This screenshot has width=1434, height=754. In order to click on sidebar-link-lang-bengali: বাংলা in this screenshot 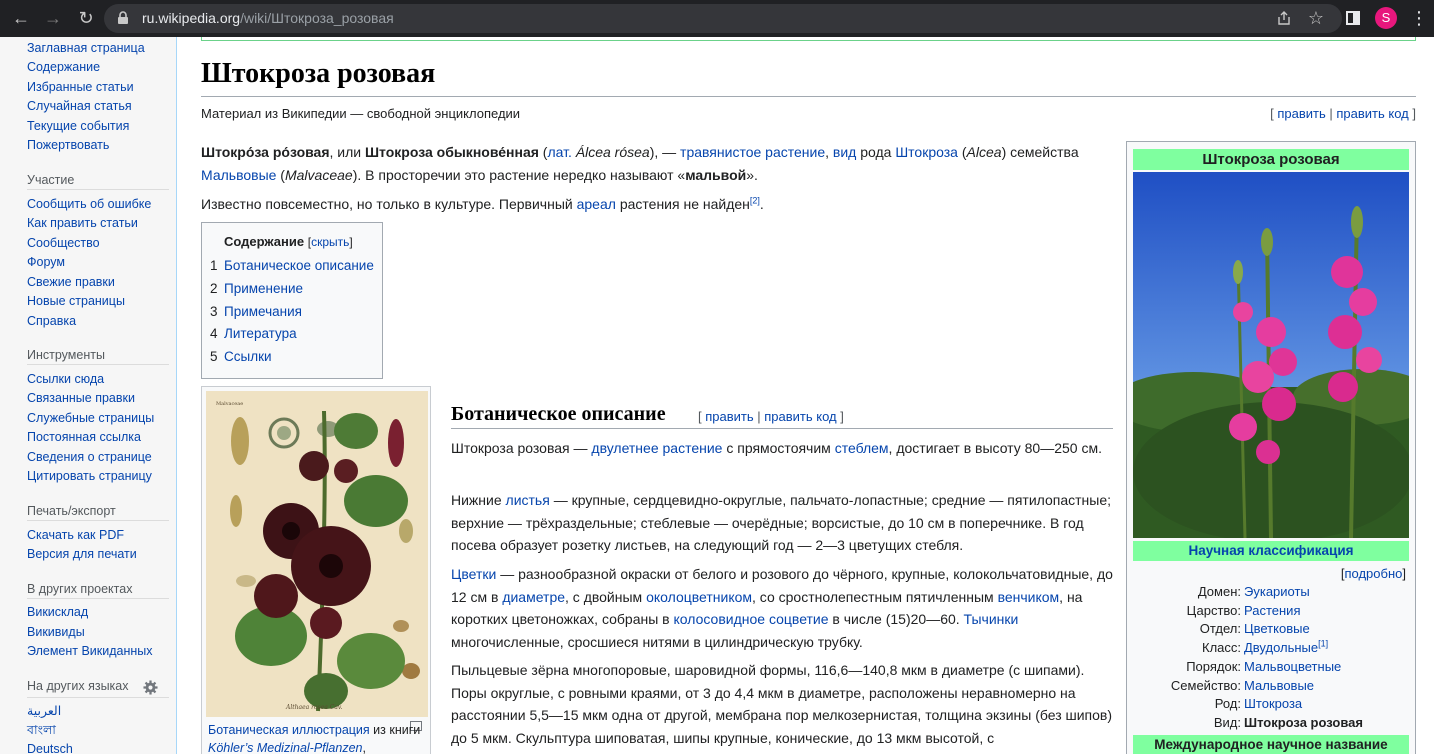, I will do `click(41, 732)`.